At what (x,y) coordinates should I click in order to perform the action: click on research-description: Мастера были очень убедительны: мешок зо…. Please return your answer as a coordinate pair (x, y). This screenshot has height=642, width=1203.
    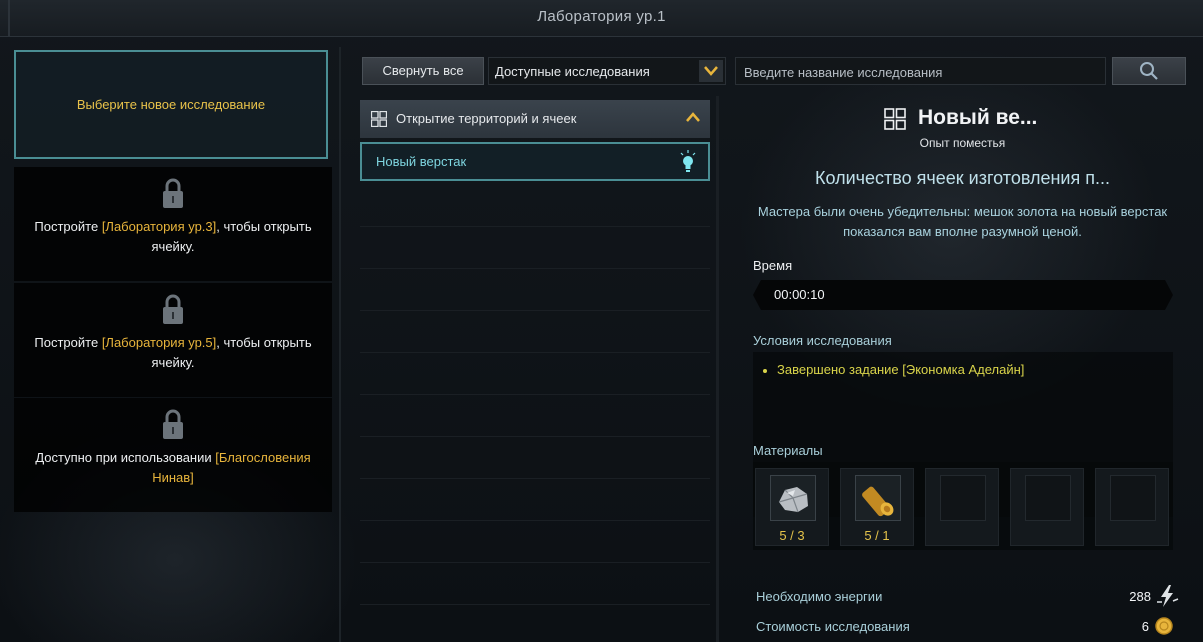
    Looking at the image, I should click on (962, 222).